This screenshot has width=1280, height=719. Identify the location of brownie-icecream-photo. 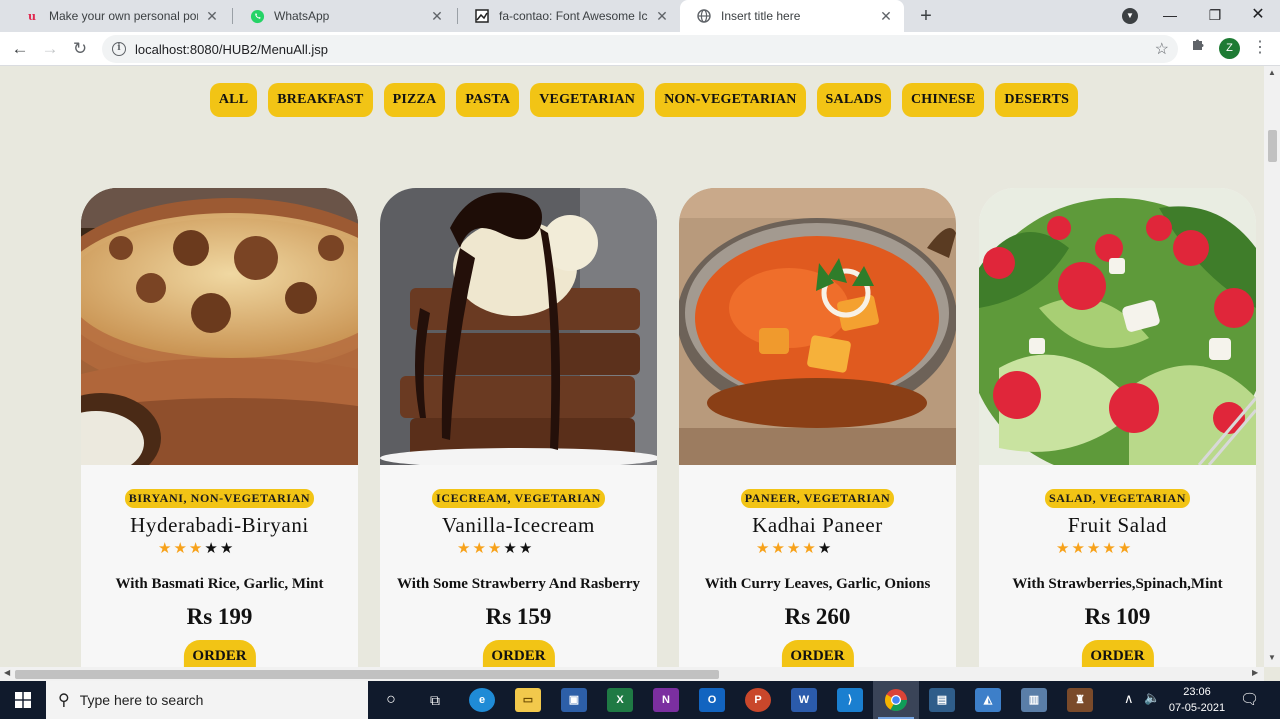
(518, 326).